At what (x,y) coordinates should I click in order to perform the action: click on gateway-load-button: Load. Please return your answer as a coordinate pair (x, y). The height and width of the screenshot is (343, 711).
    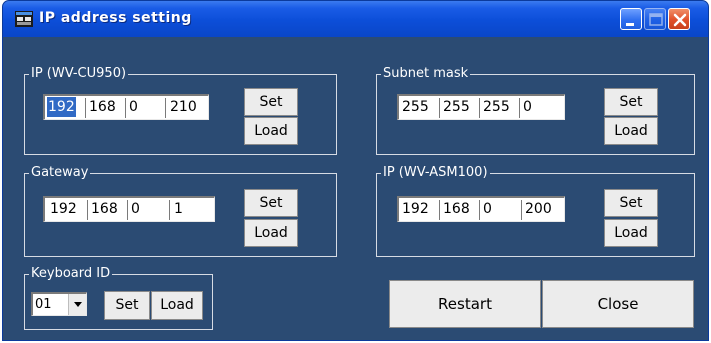
    Looking at the image, I should click on (271, 233).